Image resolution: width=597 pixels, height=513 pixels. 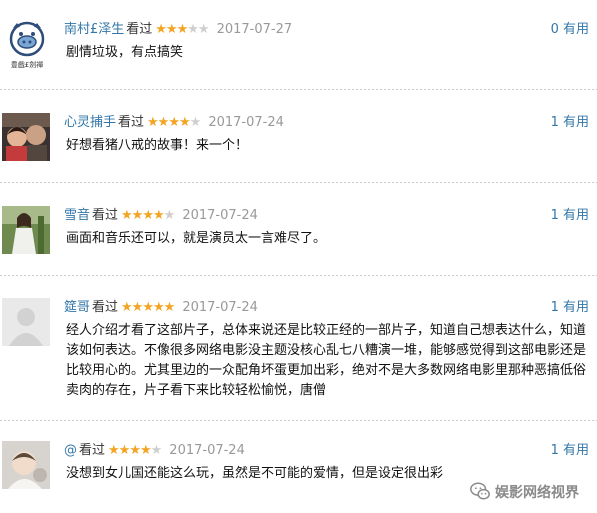 I want to click on comment-meta: 雪音 看过 ★★★★★ 2017-07-24, so click(x=161, y=216).